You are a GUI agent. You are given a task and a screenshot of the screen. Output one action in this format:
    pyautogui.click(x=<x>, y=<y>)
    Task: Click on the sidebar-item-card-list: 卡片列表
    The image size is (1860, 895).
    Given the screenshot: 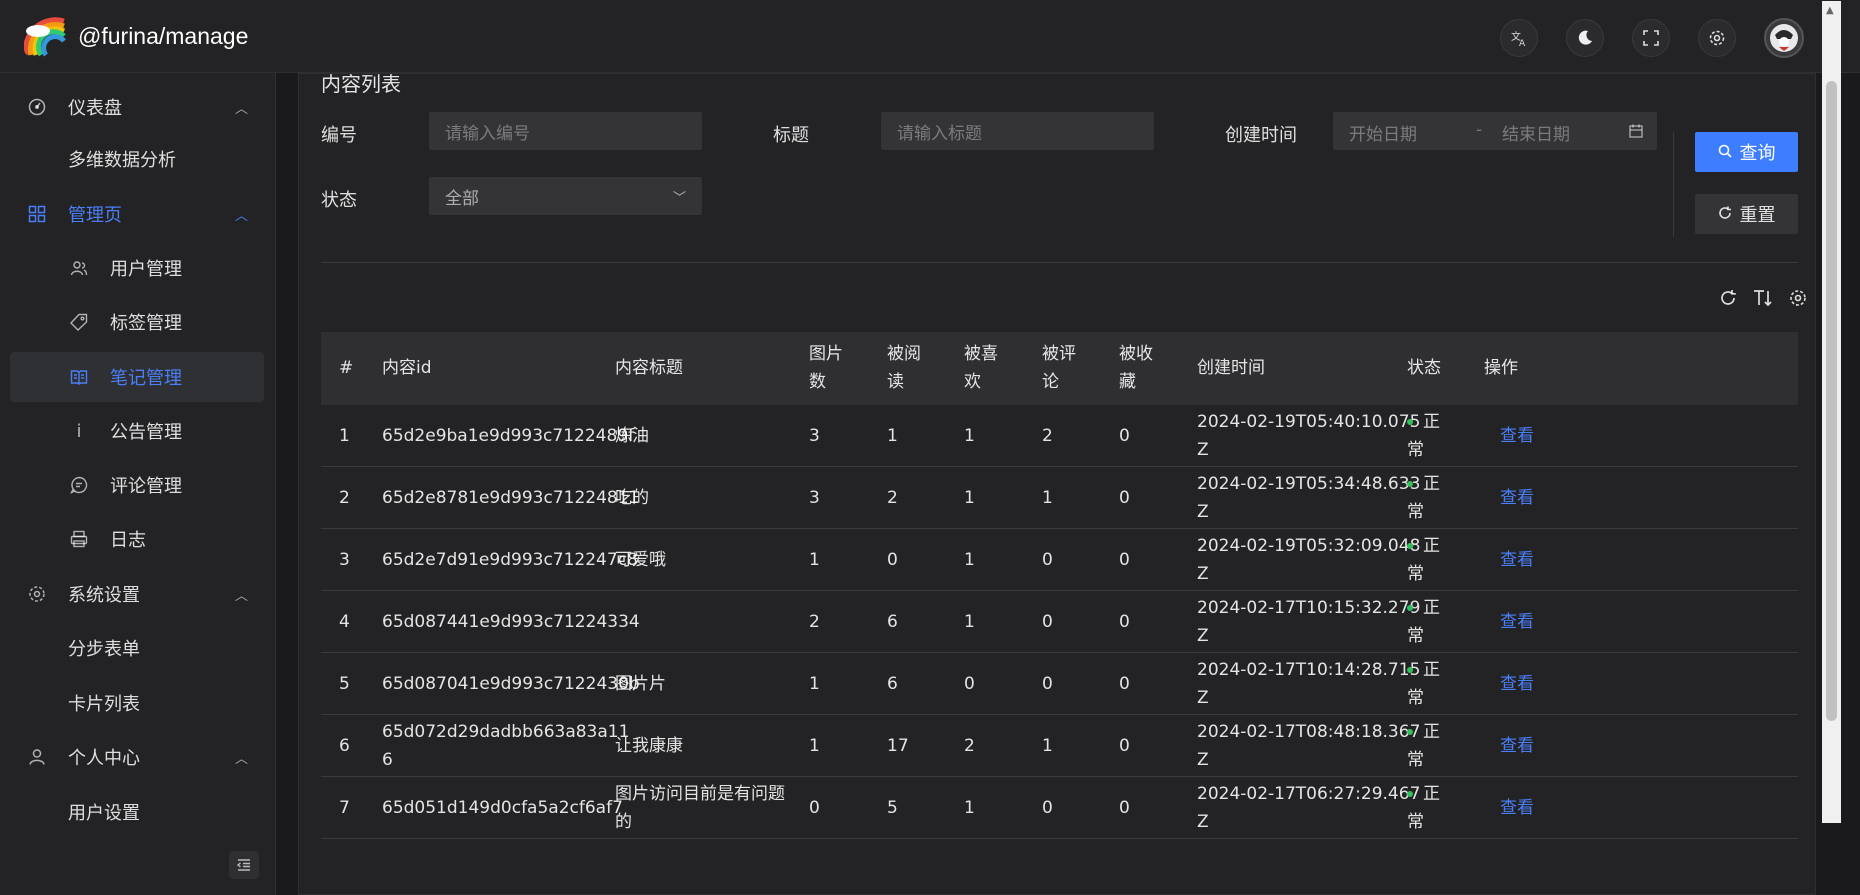 What is the action you would take?
    pyautogui.click(x=137, y=703)
    